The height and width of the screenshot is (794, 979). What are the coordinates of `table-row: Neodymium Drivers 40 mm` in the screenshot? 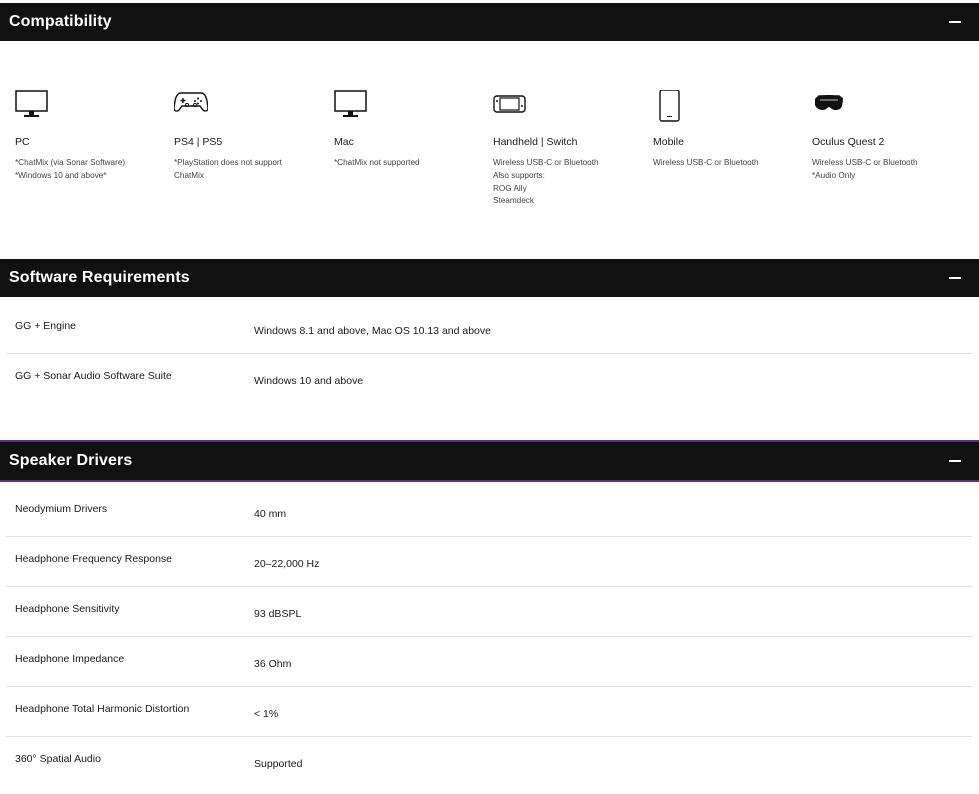 It's located at (489, 512).